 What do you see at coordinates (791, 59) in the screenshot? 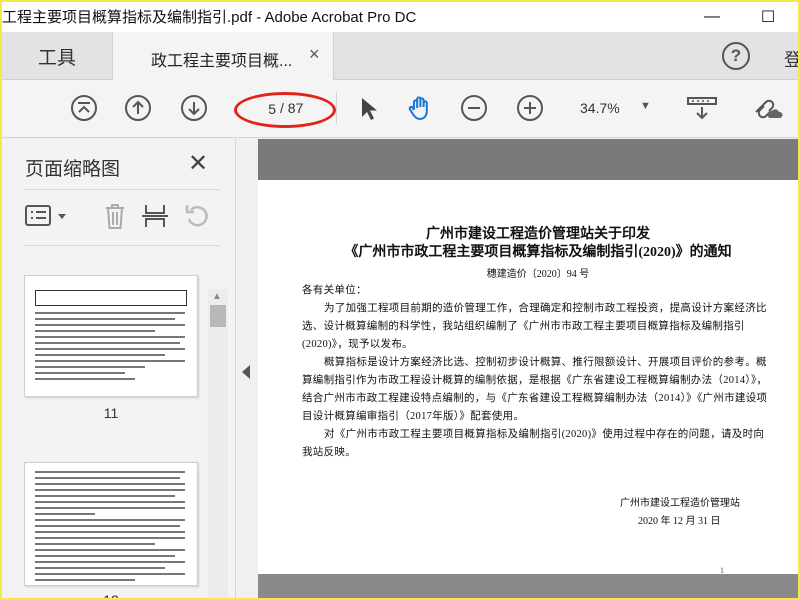
I see `signin-link: 登` at bounding box center [791, 59].